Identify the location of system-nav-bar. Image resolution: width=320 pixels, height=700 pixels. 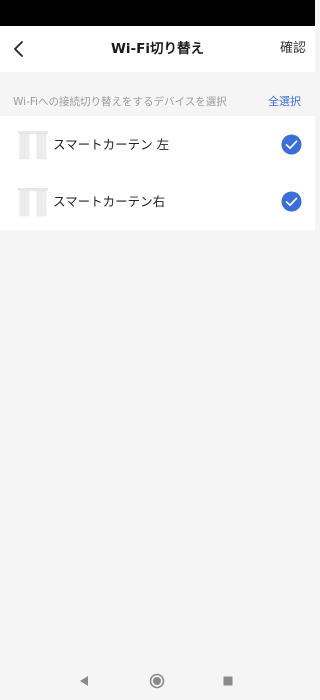
(157, 681).